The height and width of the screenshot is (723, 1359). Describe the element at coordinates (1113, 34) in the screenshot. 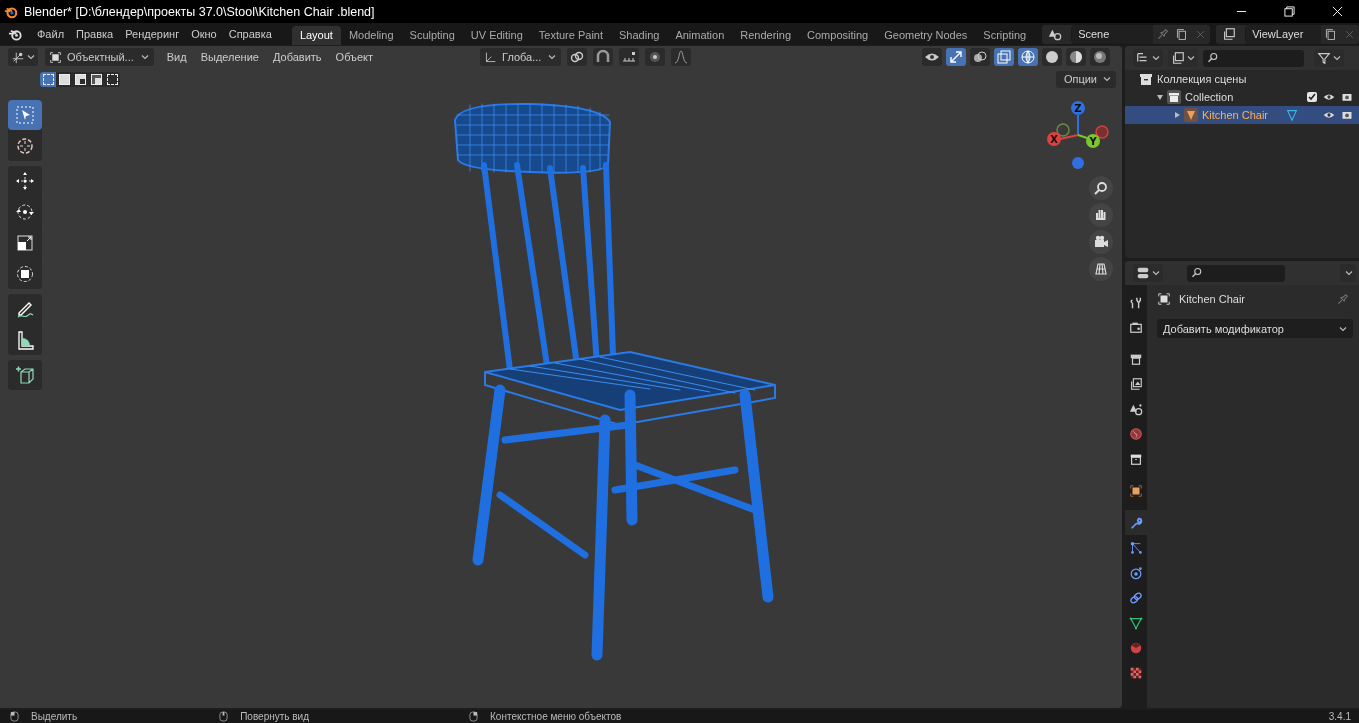

I see `scene-field: Scene` at that location.